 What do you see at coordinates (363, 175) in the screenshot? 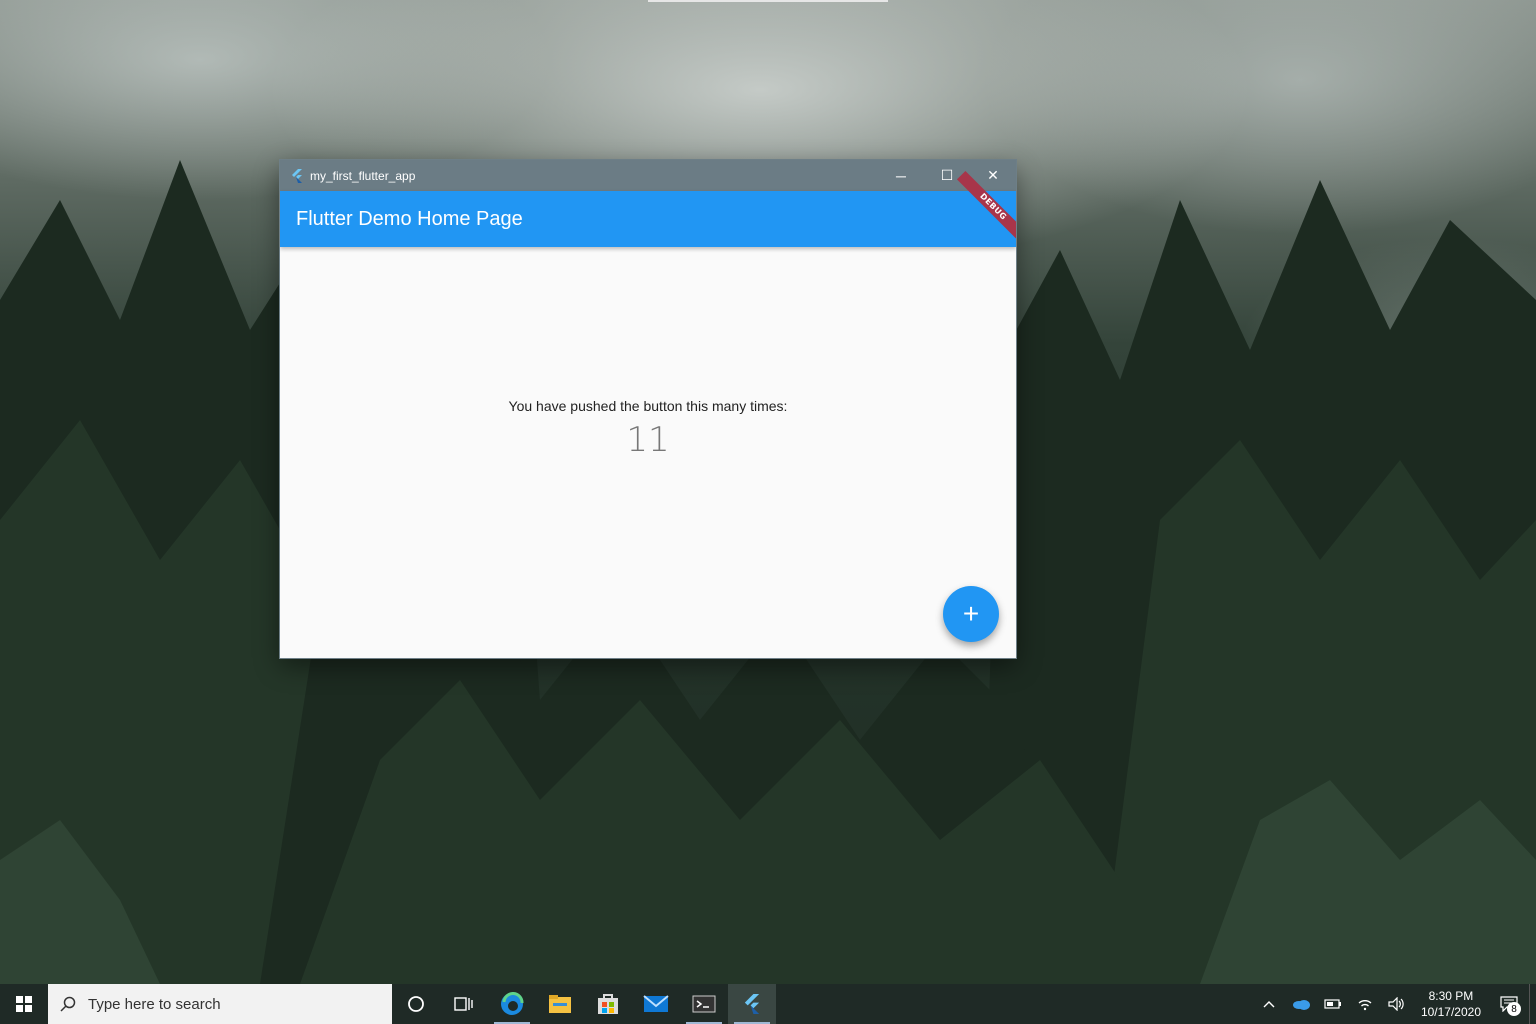
I see `window-title: my_first_flutter_app` at bounding box center [363, 175].